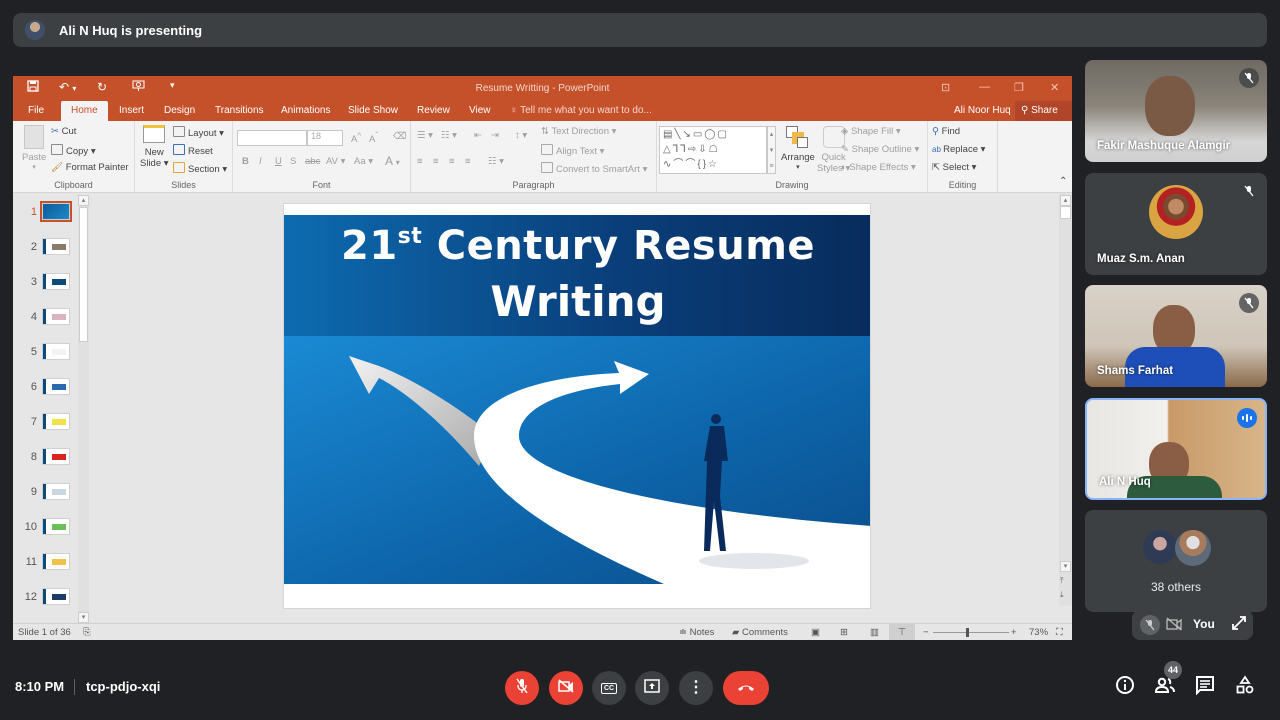 Image resolution: width=1280 pixels, height=720 pixels. I want to click on shape-fill-button: ◈ Shape Fill ▾, so click(871, 131).